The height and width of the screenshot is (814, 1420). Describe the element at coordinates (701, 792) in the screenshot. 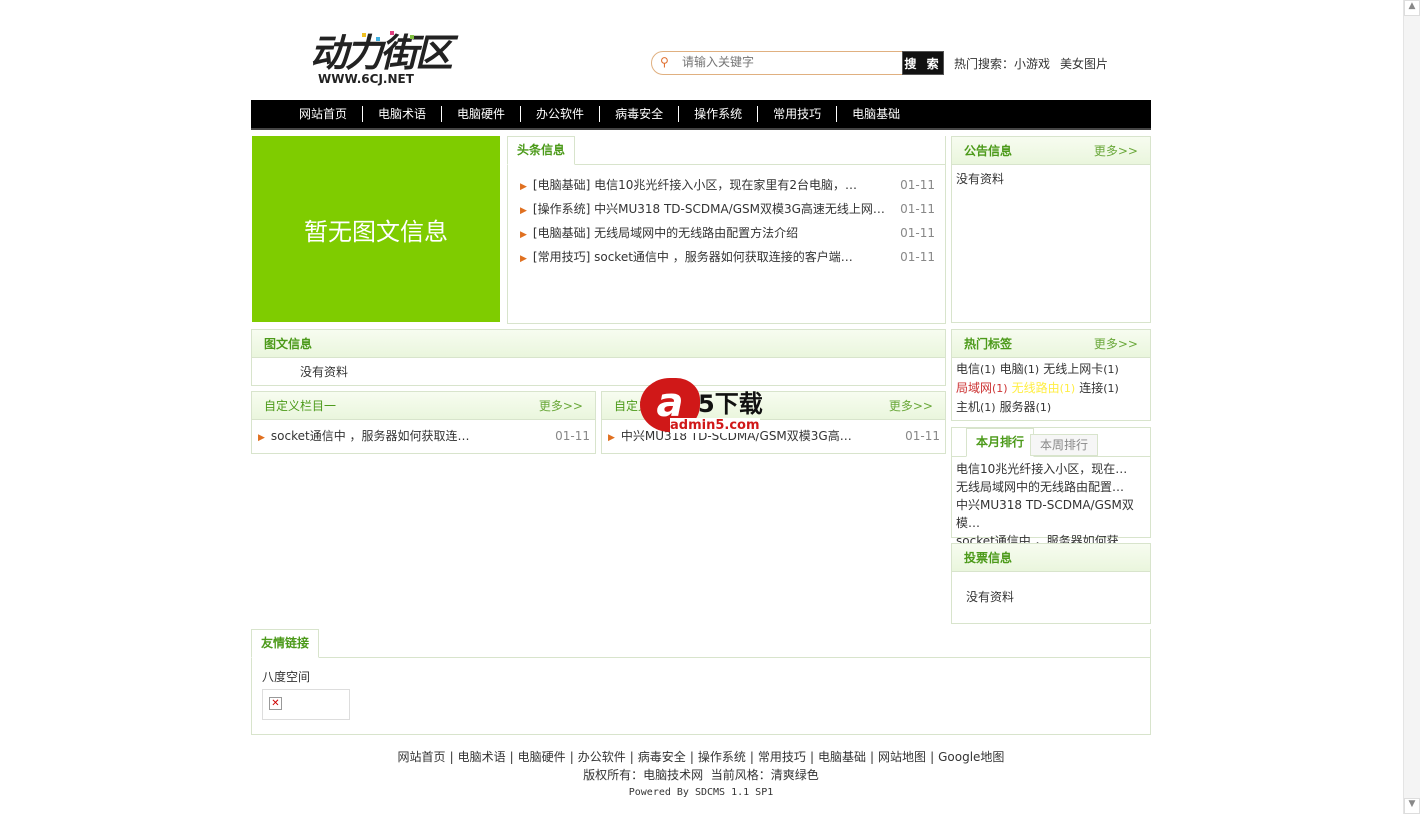

I see `footer-powered: Powered By SDCMS 1.1 SP1` at that location.